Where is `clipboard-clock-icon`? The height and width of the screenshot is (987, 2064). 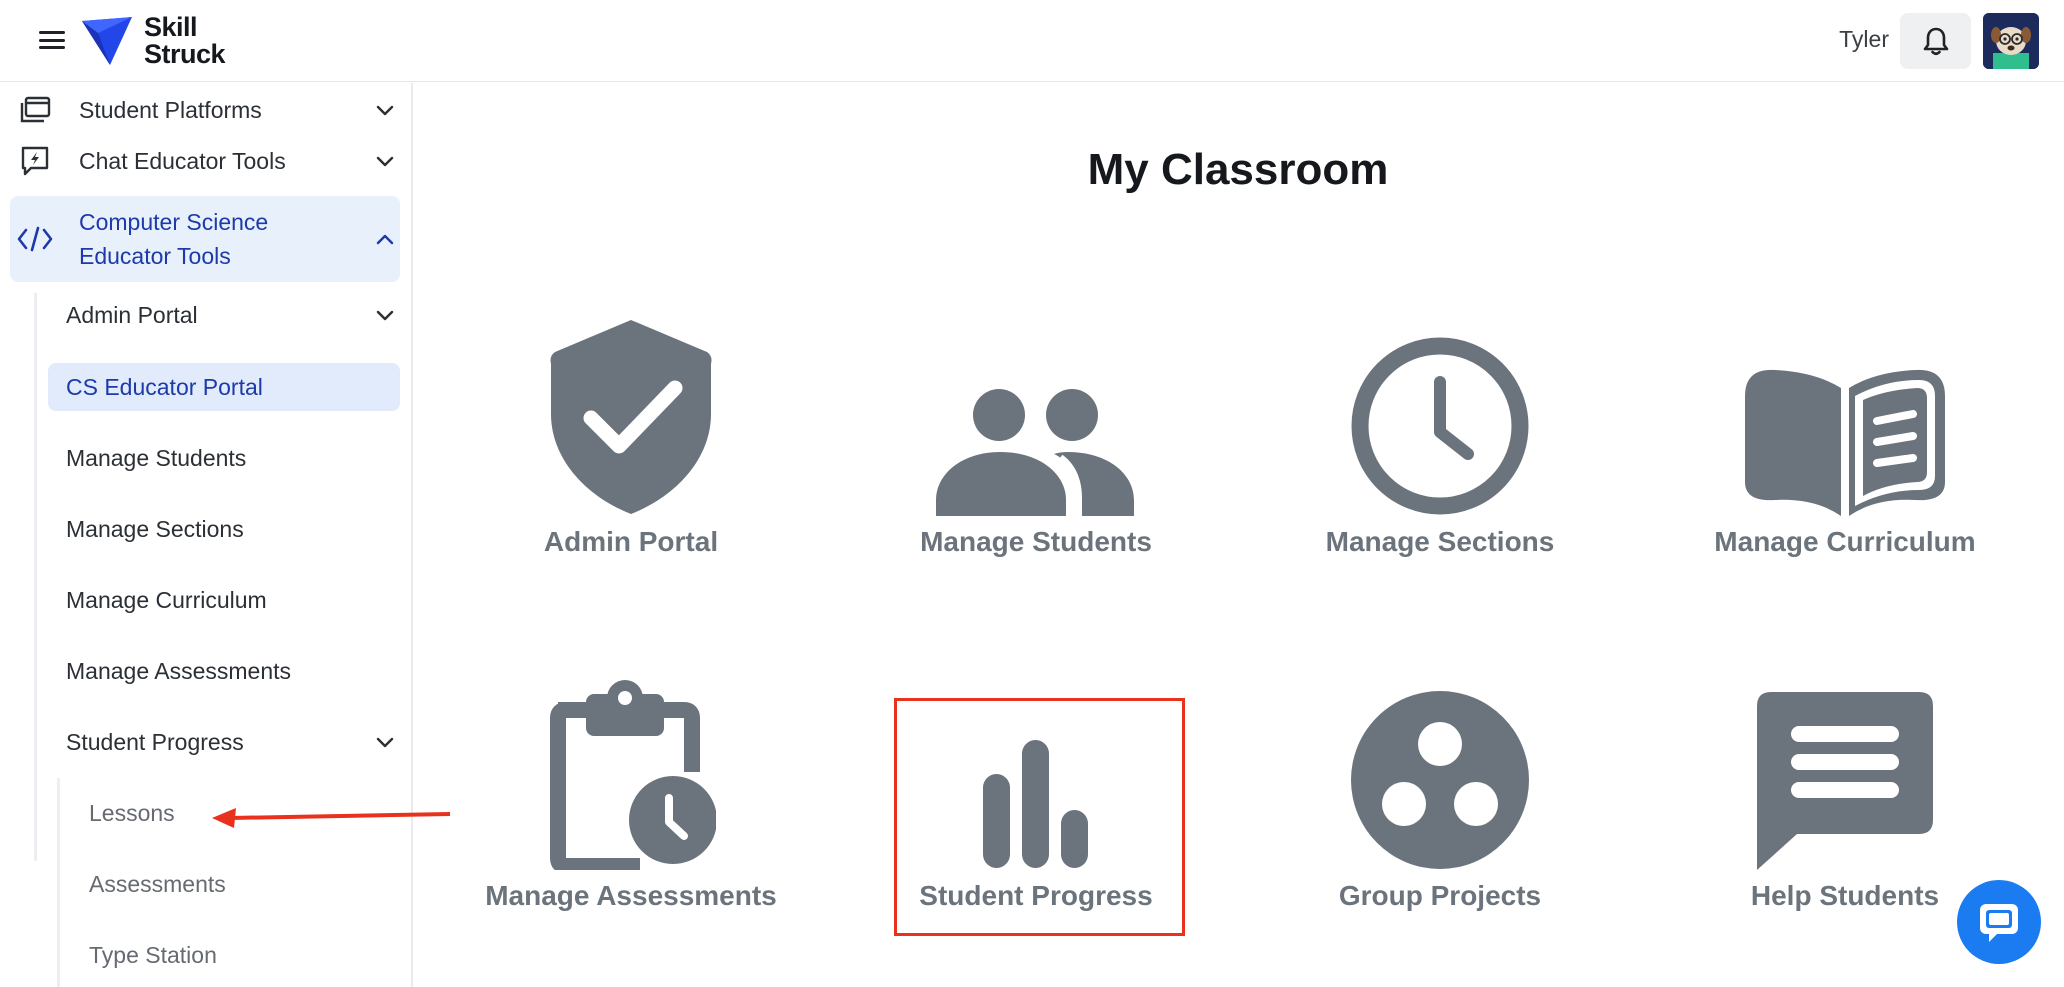
clipboard-clock-icon is located at coordinates (631, 770).